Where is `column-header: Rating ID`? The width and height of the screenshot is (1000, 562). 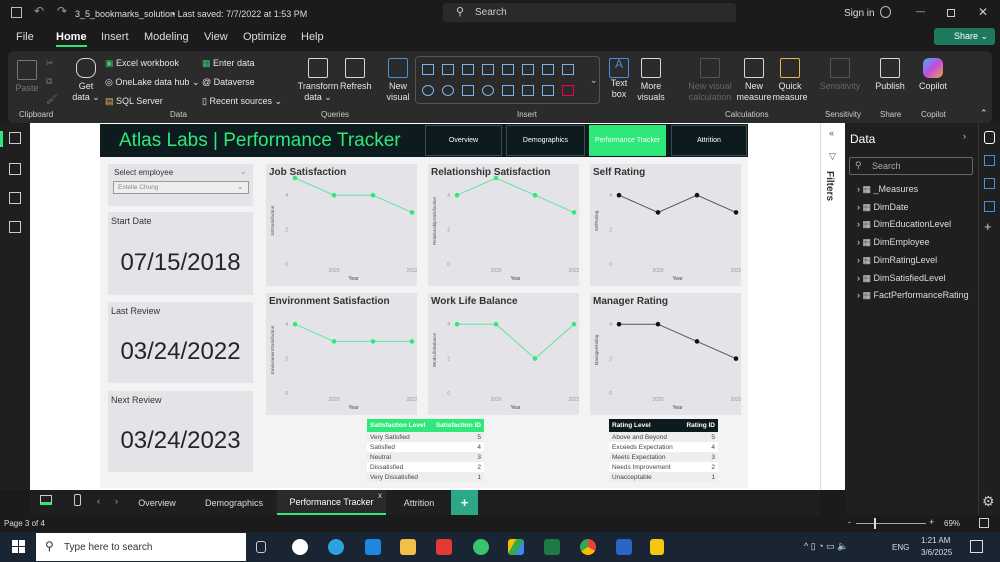 column-header: Rating ID is located at coordinates (700, 425).